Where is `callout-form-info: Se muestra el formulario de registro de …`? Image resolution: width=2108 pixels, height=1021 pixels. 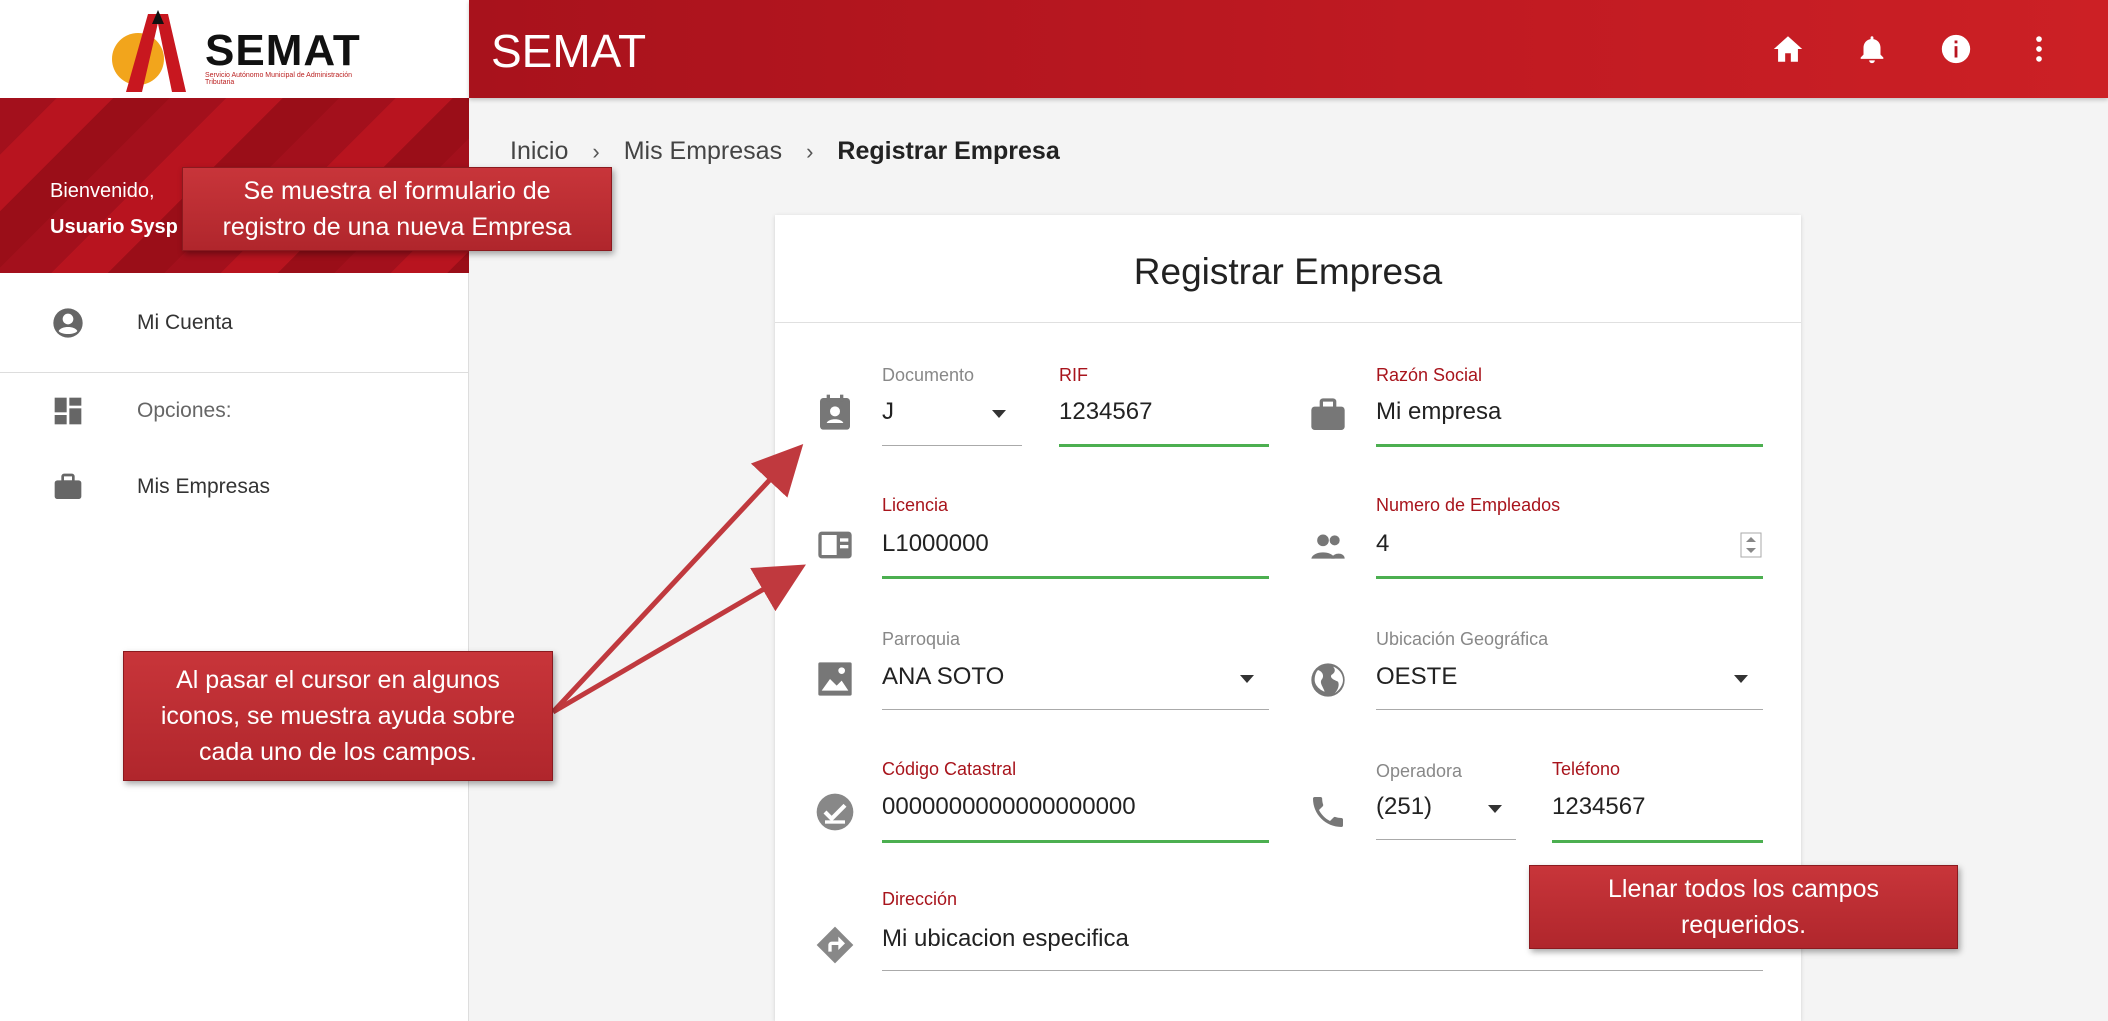
callout-form-info: Se muestra el formulario de registro de … is located at coordinates (397, 209).